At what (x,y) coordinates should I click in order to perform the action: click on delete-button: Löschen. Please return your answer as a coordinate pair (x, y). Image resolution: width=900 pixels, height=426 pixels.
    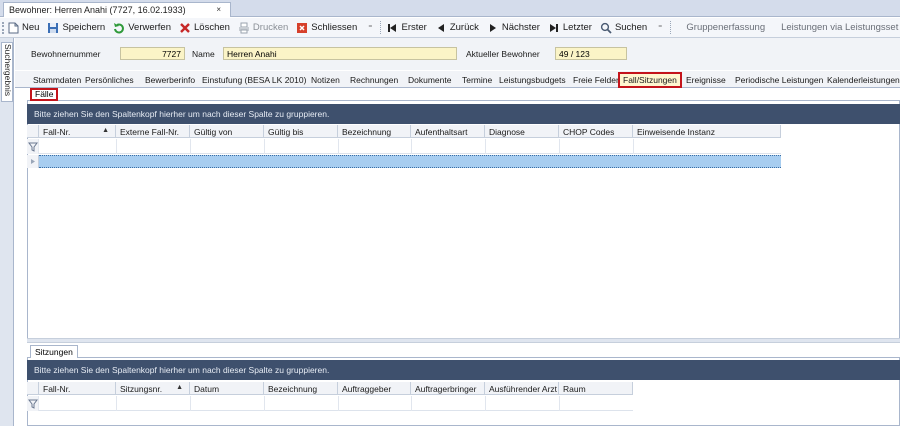
    Looking at the image, I should click on (204, 28).